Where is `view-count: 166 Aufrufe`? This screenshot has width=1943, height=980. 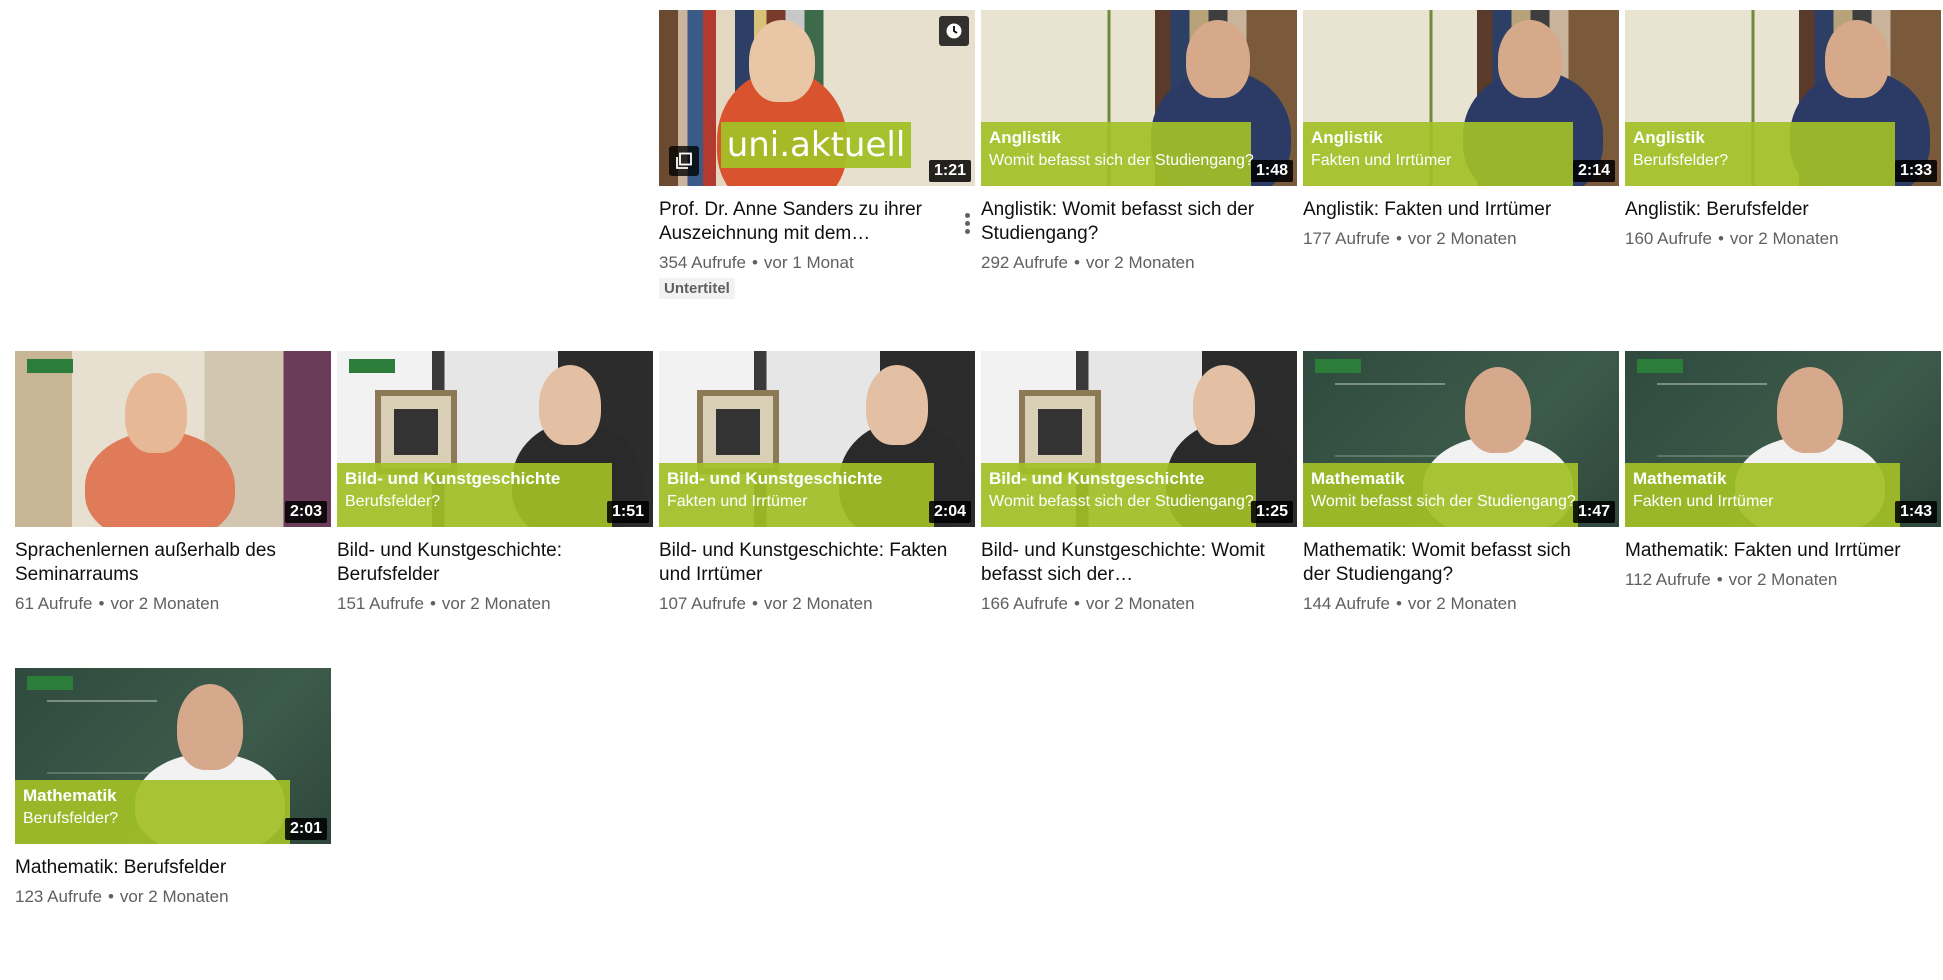
view-count: 166 Aufrufe is located at coordinates (1024, 603).